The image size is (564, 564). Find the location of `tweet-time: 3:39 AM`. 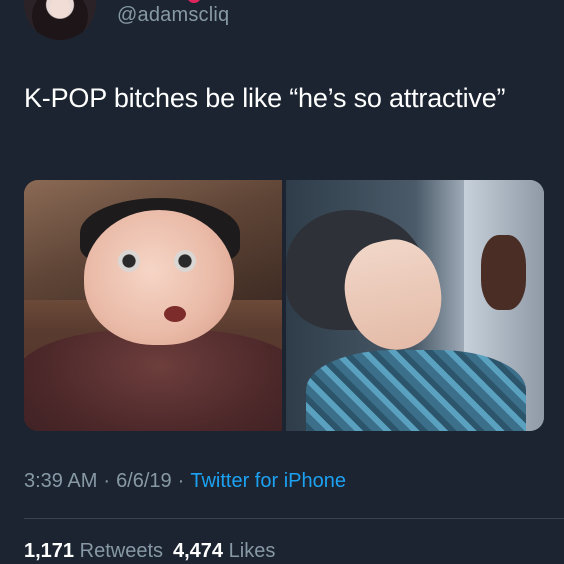

tweet-time: 3:39 AM is located at coordinates (60, 481).